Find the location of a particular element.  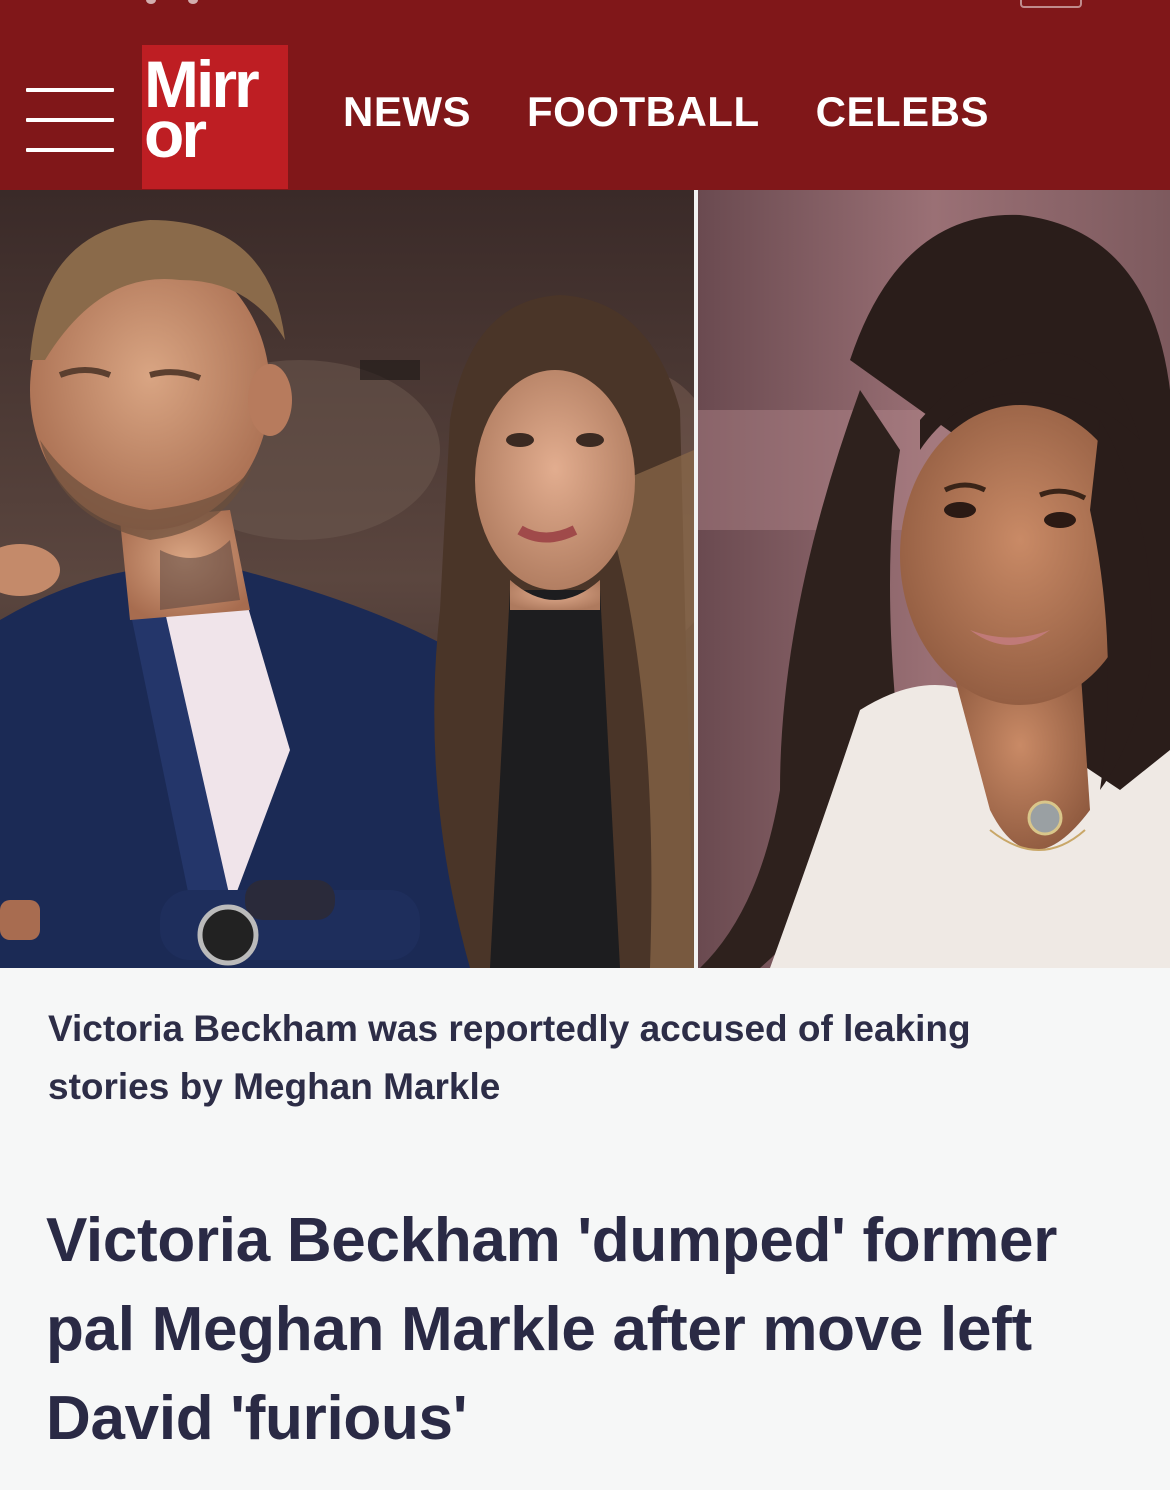

status-bar is located at coordinates (585, 4).